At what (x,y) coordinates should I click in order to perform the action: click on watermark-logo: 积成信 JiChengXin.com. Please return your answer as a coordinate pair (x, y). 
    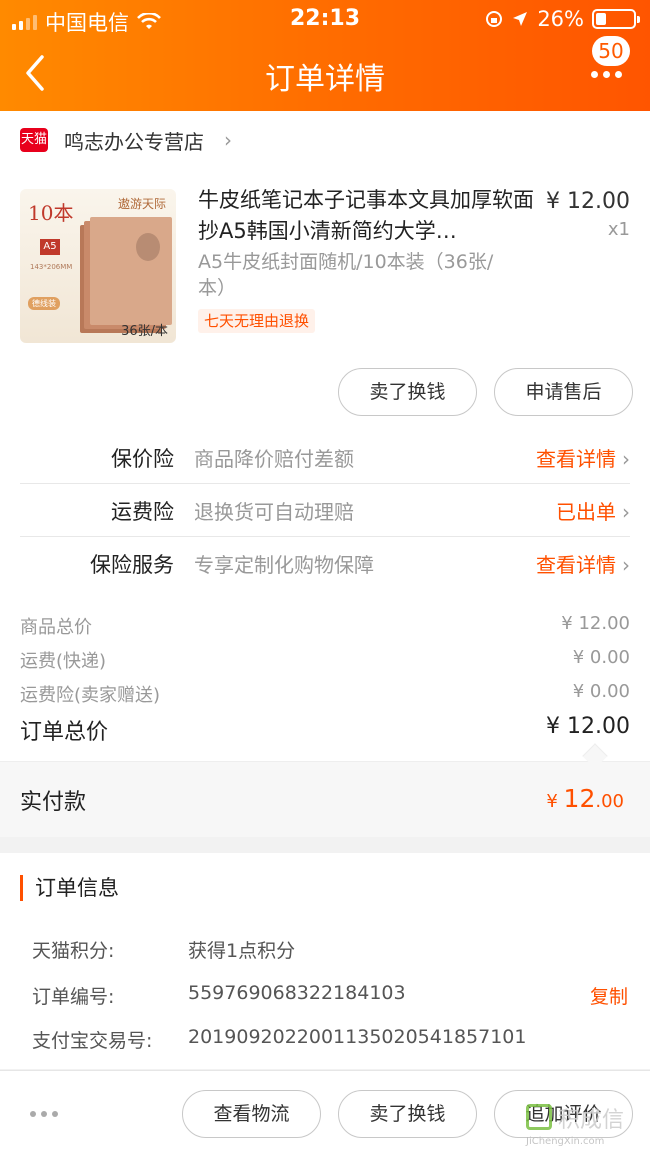
    Looking at the image, I should click on (585, 1127).